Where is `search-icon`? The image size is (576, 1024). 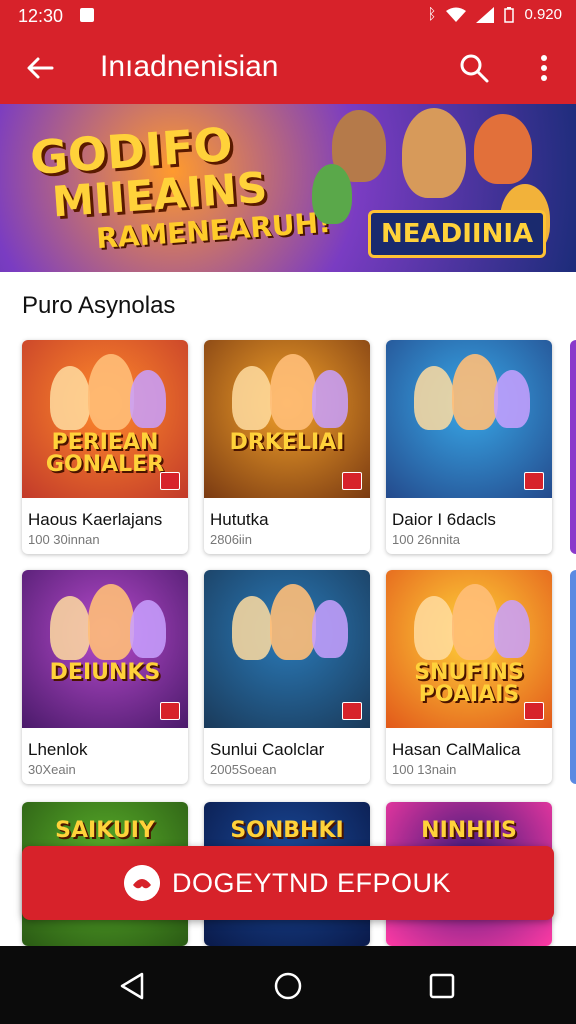 search-icon is located at coordinates (474, 68).